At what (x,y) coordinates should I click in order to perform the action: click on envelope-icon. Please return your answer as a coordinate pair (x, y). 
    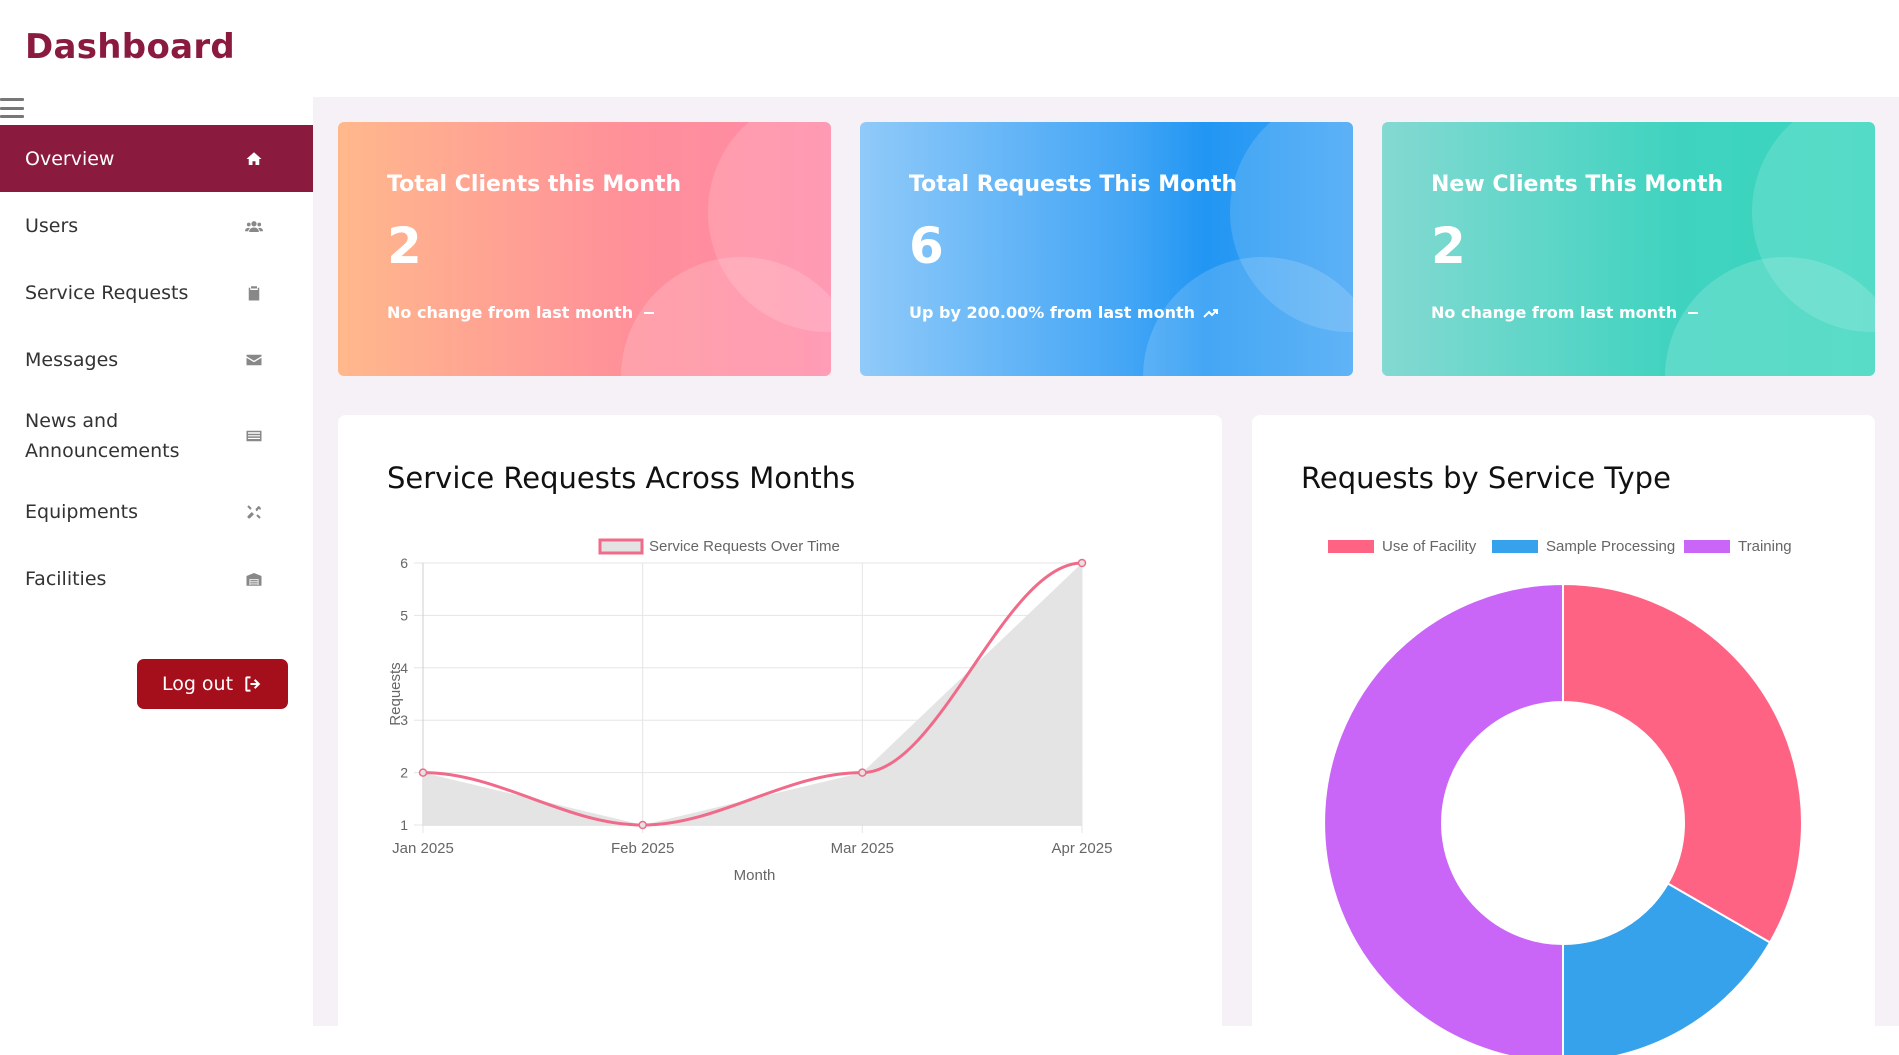
    Looking at the image, I should click on (254, 360).